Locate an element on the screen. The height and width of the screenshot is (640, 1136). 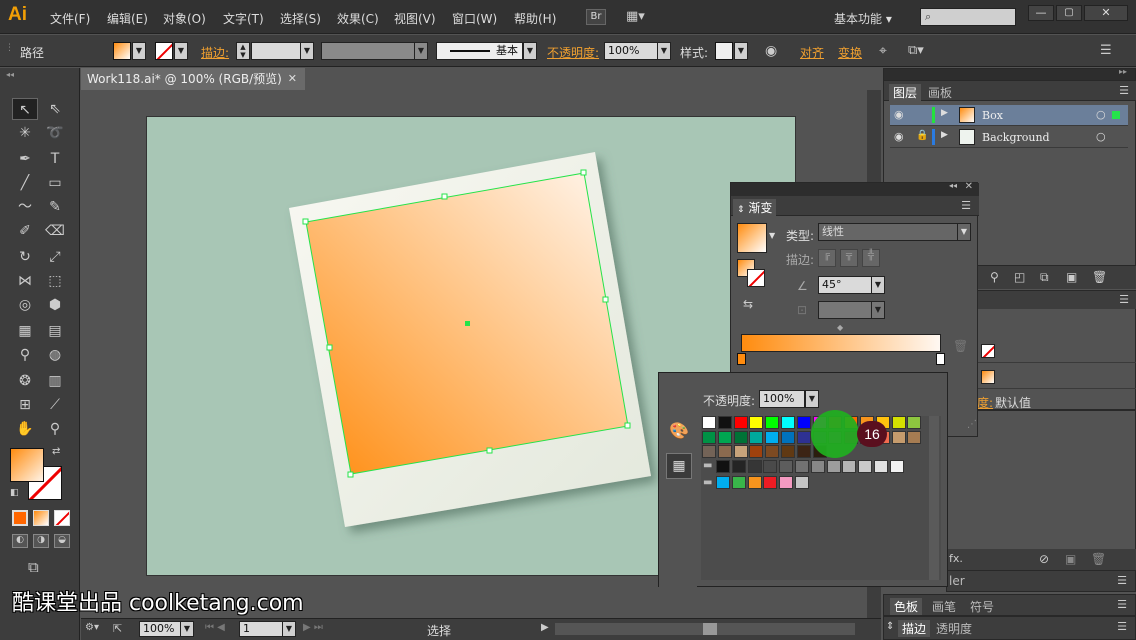
width-tool-icon: ⋈ is located at coordinates (25, 281).